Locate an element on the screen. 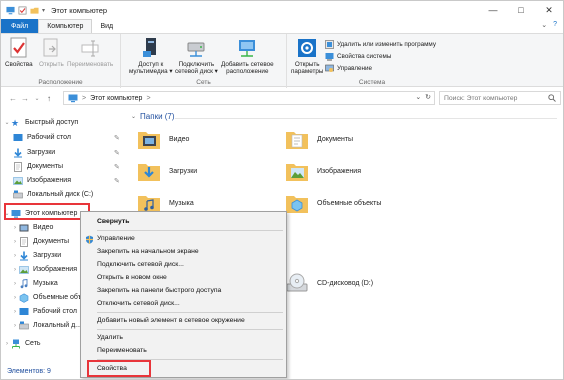 The width and height of the screenshot is (564, 380). nav-pc-pictures: › Изображения is located at coordinates (44, 269).